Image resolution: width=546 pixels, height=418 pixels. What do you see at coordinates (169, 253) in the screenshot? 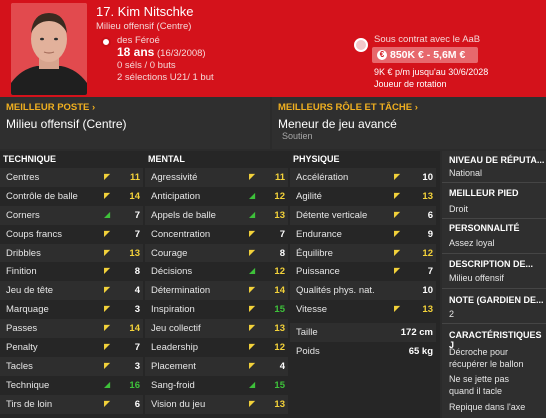
I see `attribute-name: Courage` at bounding box center [169, 253].